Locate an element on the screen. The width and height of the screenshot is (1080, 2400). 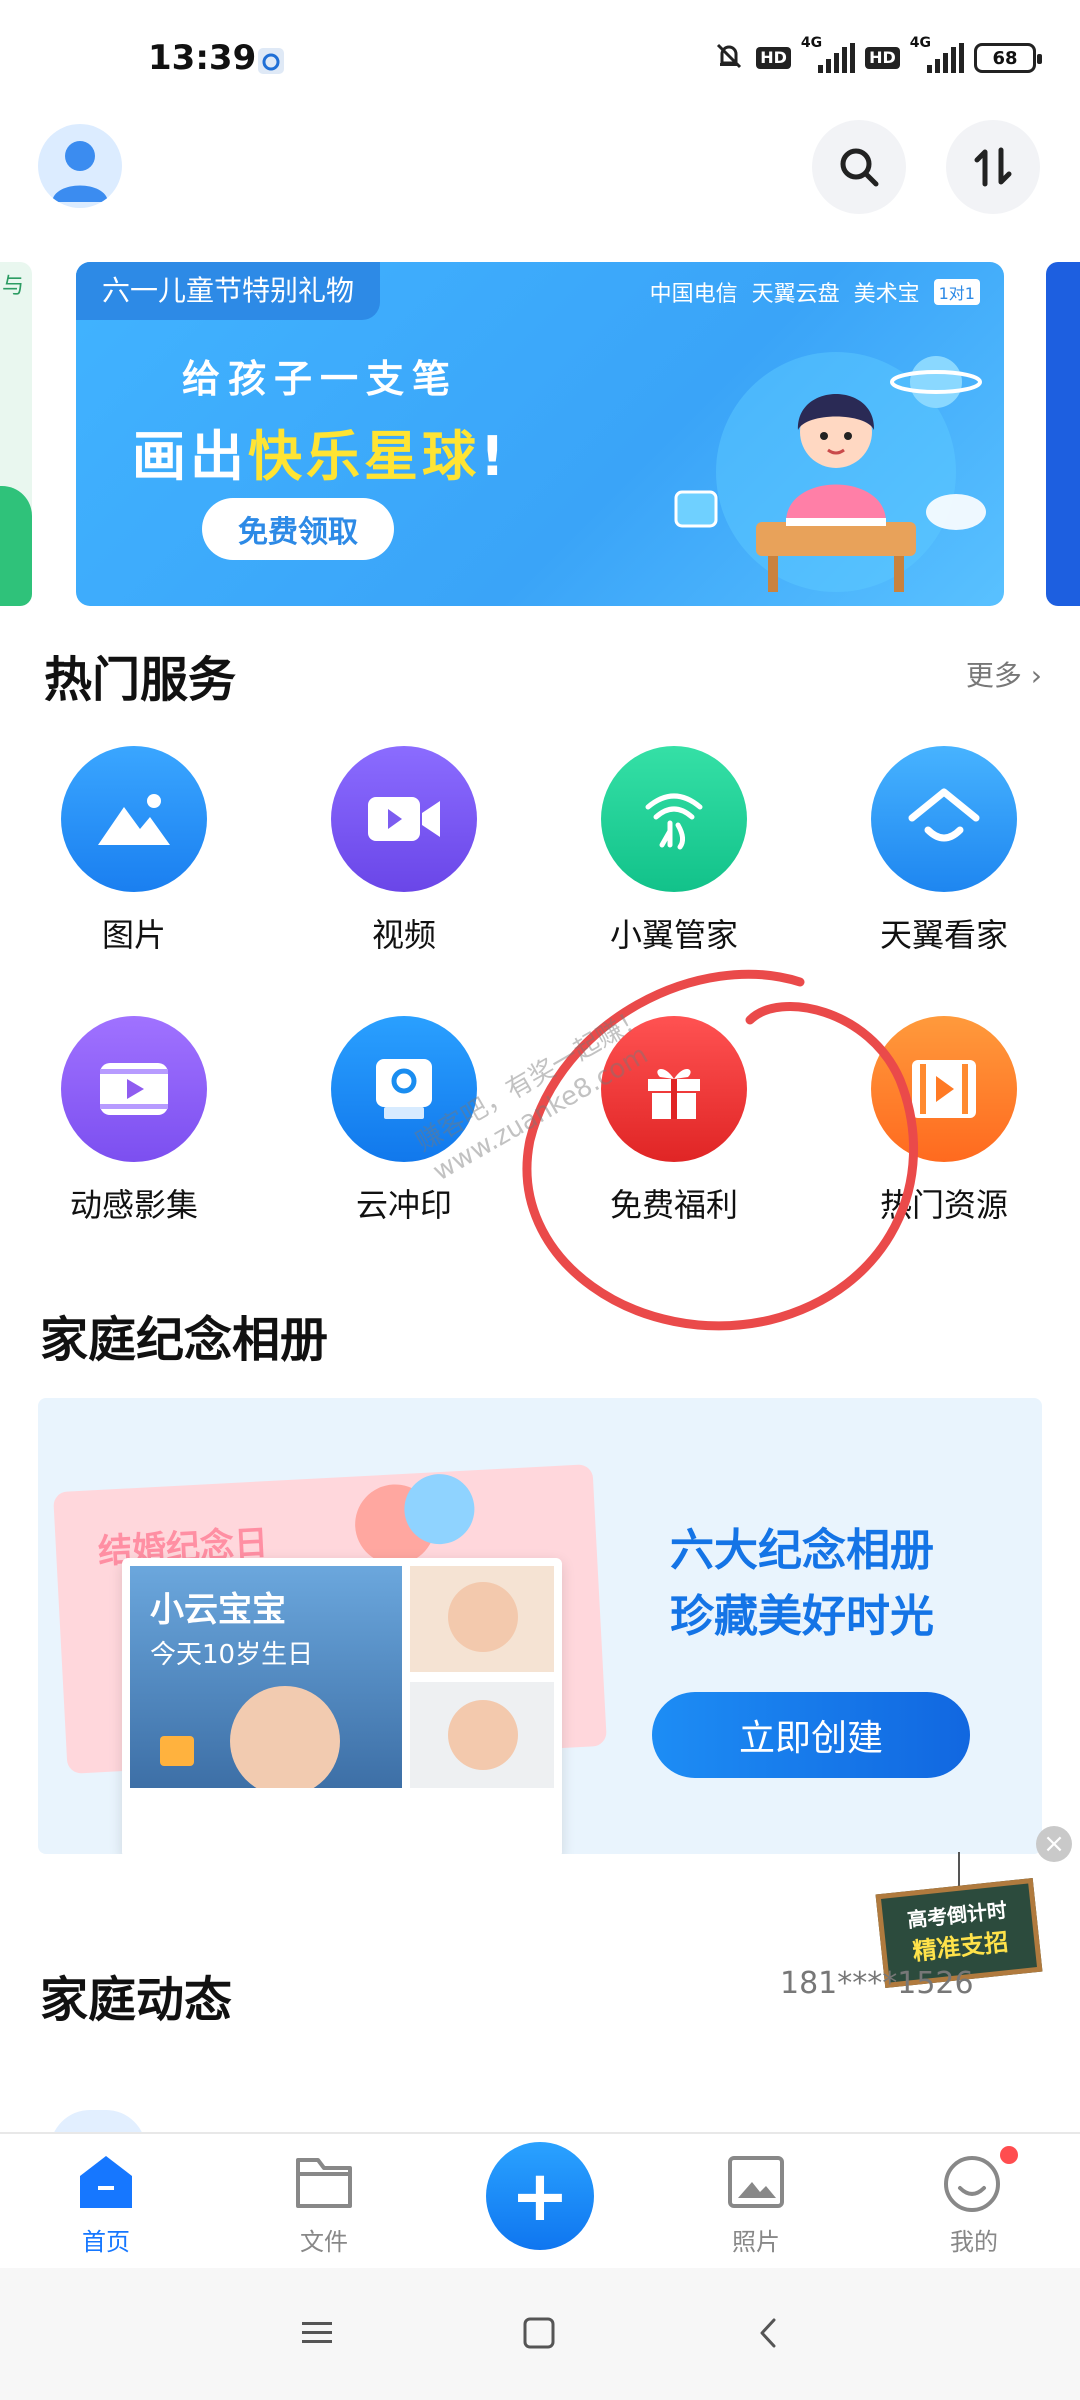
search-button is located at coordinates (859, 167).